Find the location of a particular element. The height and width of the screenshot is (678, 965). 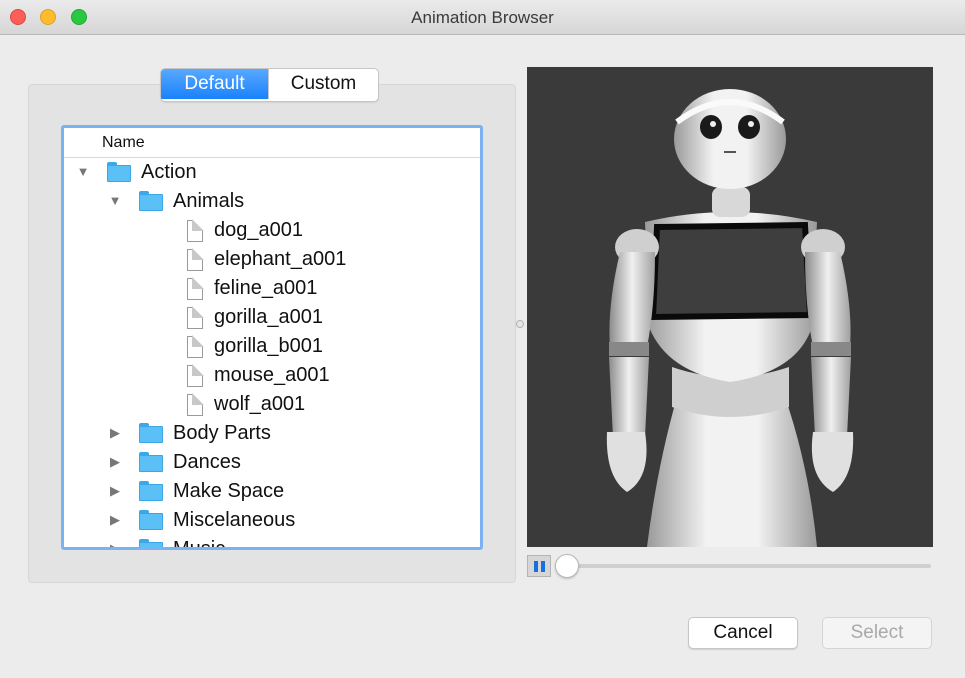

tree-row-label: Body Parts is located at coordinates (222, 433).